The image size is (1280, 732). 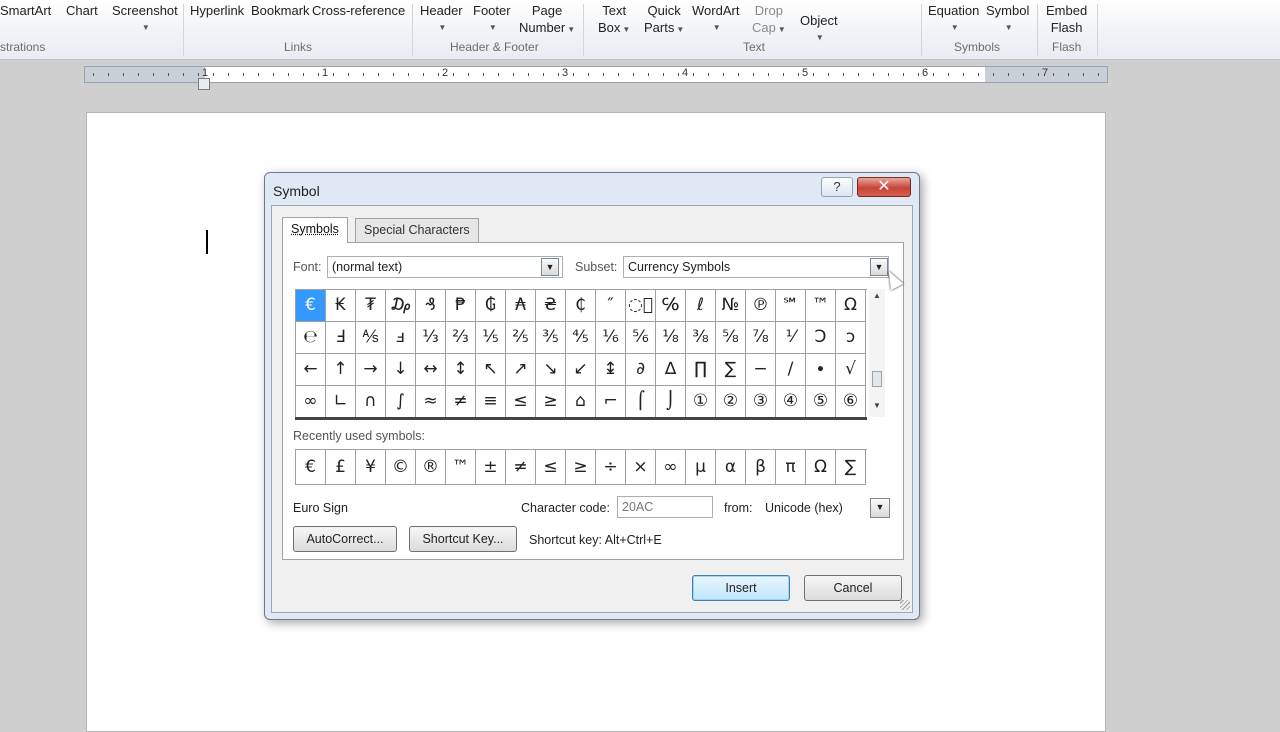 I want to click on symbol-cell: ↔, so click(x=431, y=370).